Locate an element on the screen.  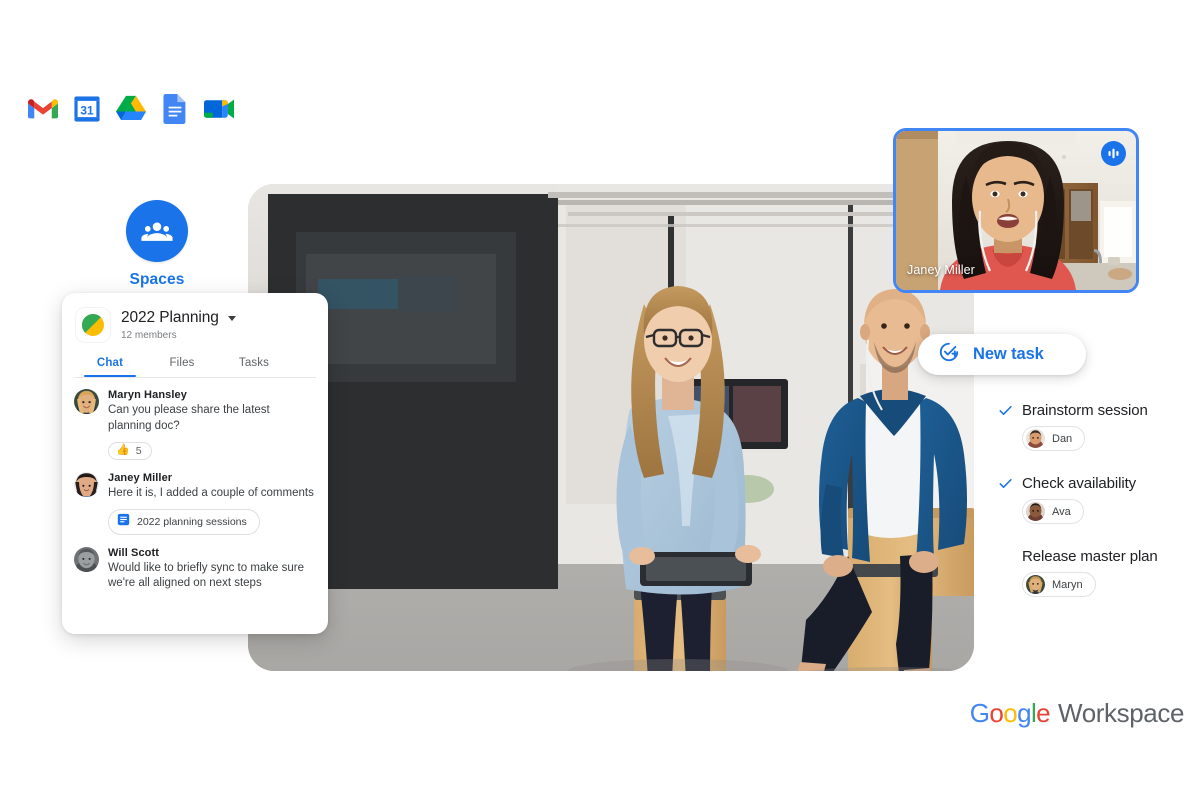
google-workspace-logo: Google Workspace is located at coordinates (1077, 713).